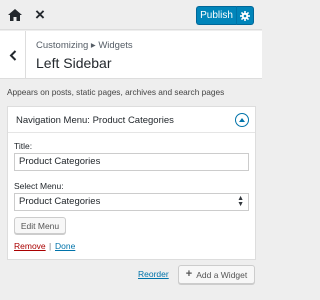 This screenshot has width=320, height=300. What do you see at coordinates (240, 201) in the screenshot?
I see `select-arrows-icon: ▲ ▼` at bounding box center [240, 201].